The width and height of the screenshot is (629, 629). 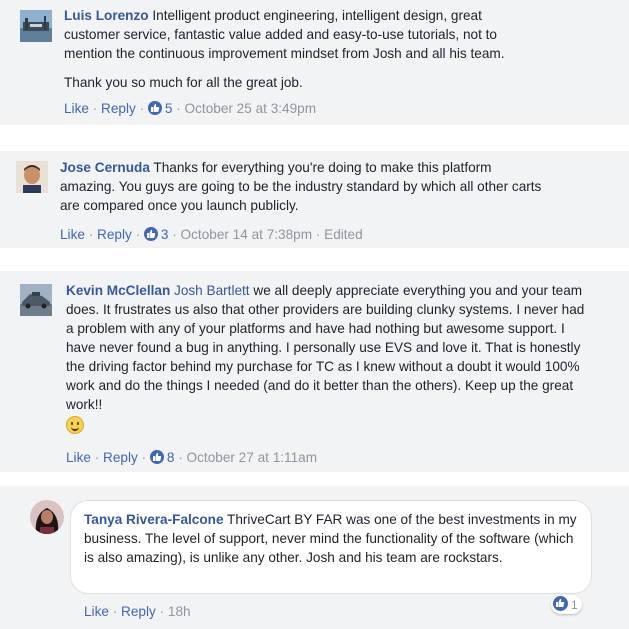 What do you see at coordinates (154, 519) in the screenshot?
I see `comment-author: Tanya Rivera-Falcone` at bounding box center [154, 519].